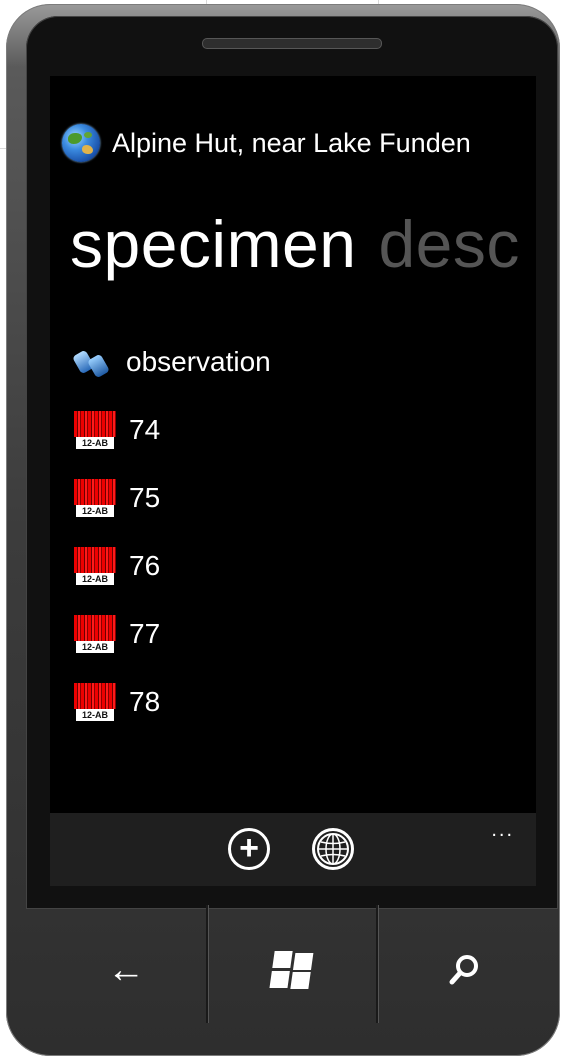 The height and width of the screenshot is (1058, 562). I want to click on phone-speaker, so click(292, 43).